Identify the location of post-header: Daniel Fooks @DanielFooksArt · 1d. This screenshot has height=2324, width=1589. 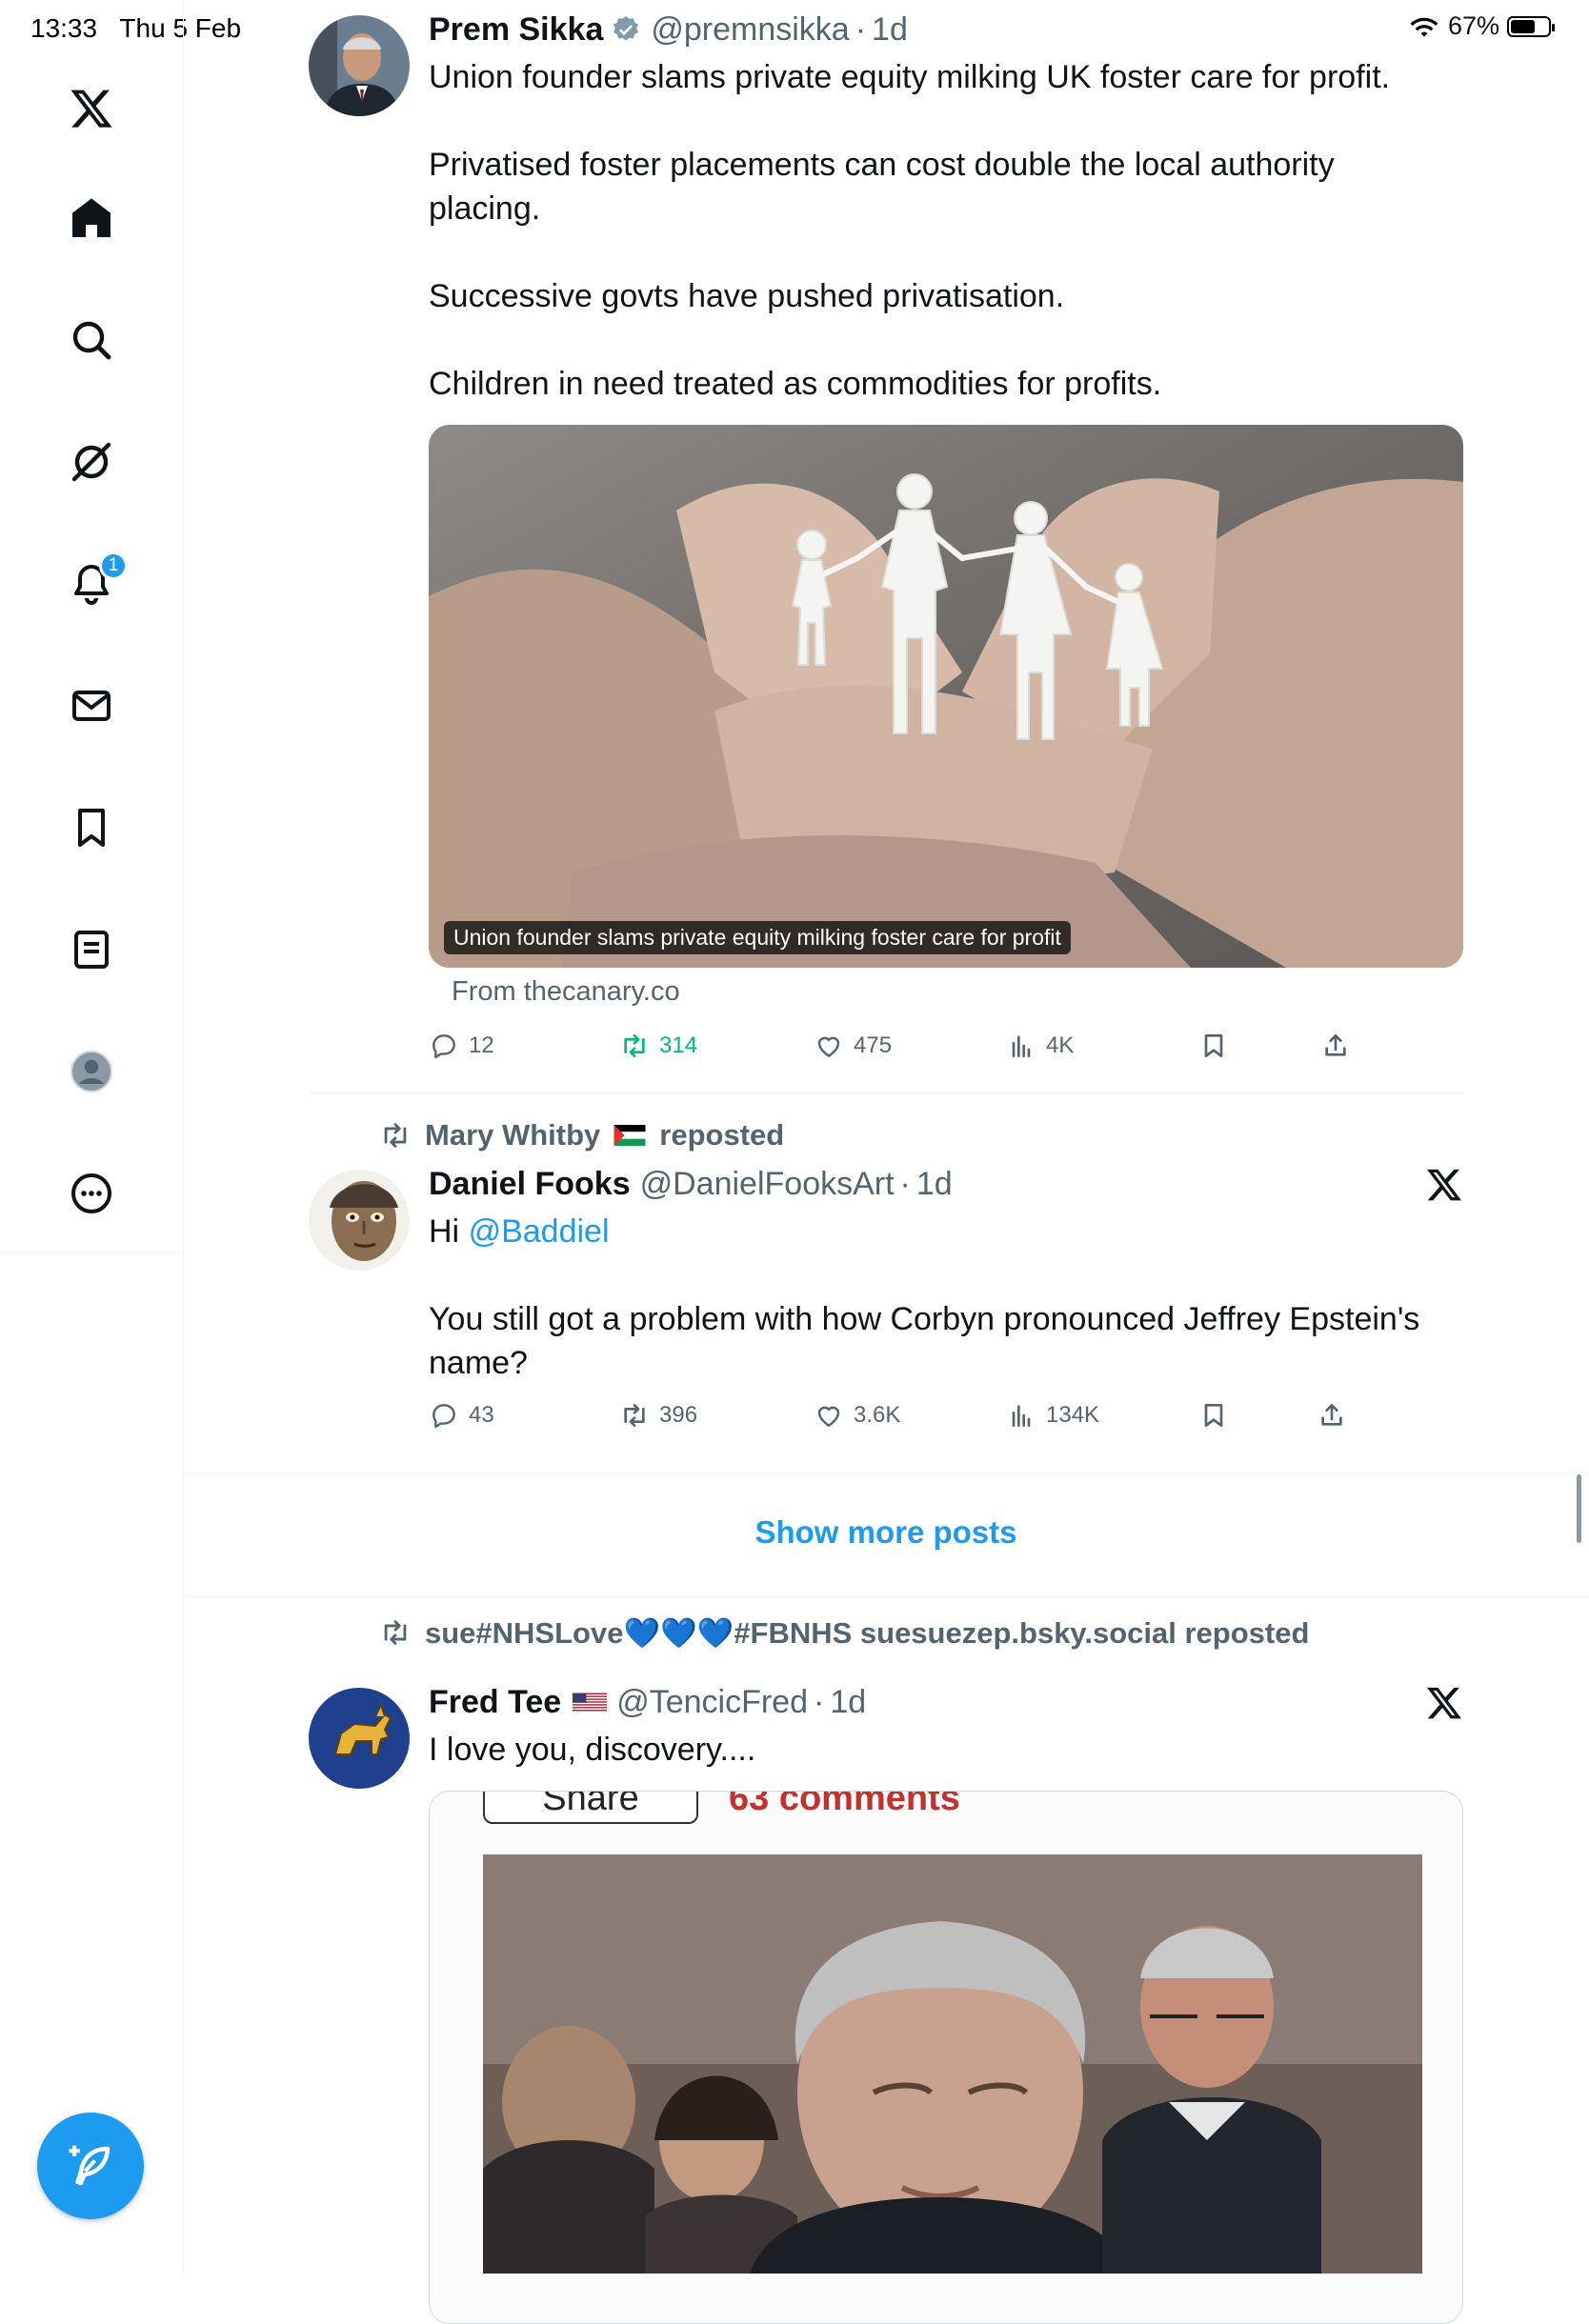
(691, 1184).